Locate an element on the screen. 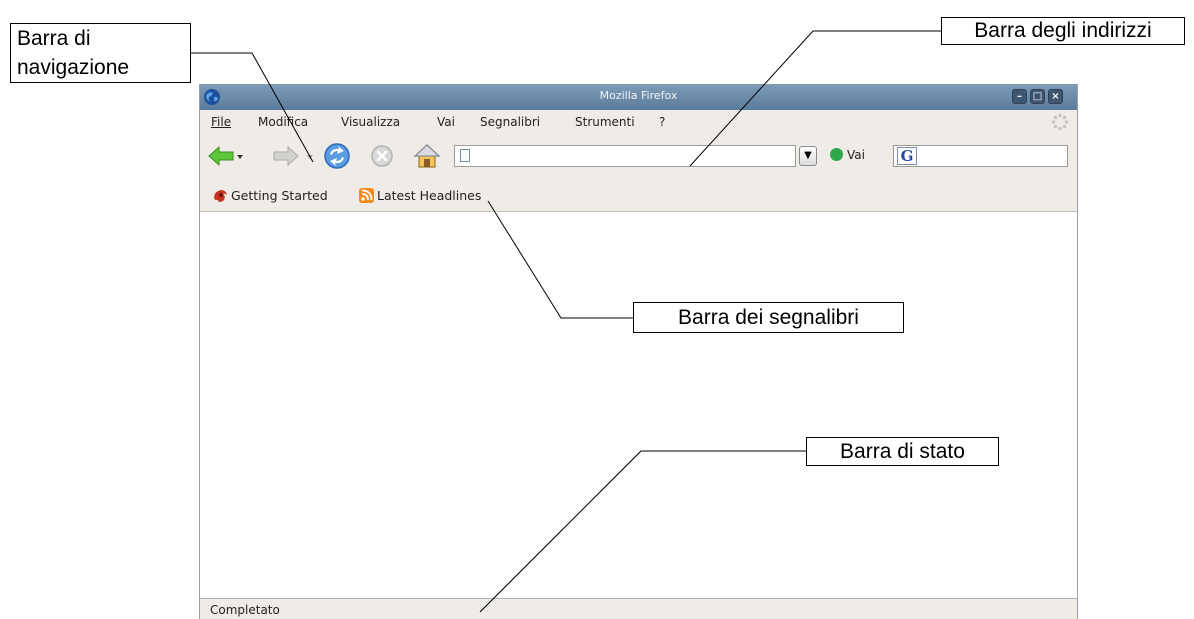  go-icon is located at coordinates (836, 154).